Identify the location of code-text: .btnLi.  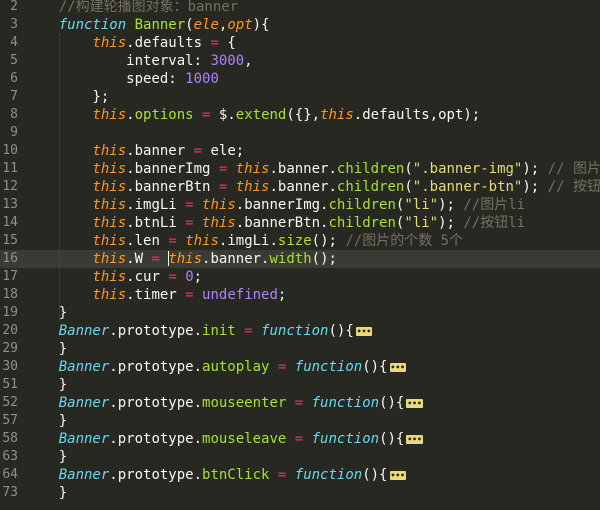
(156, 223).